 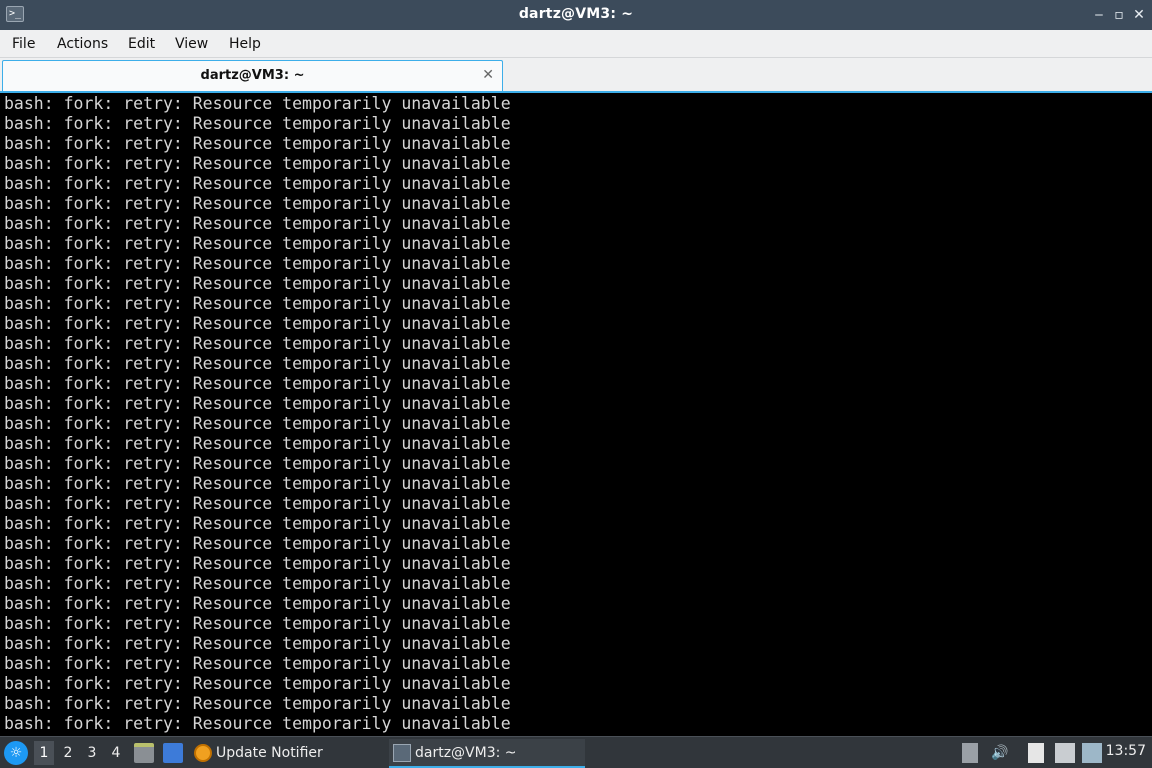 I want to click on task-update-notifier: Update Notifier, so click(x=285, y=753).